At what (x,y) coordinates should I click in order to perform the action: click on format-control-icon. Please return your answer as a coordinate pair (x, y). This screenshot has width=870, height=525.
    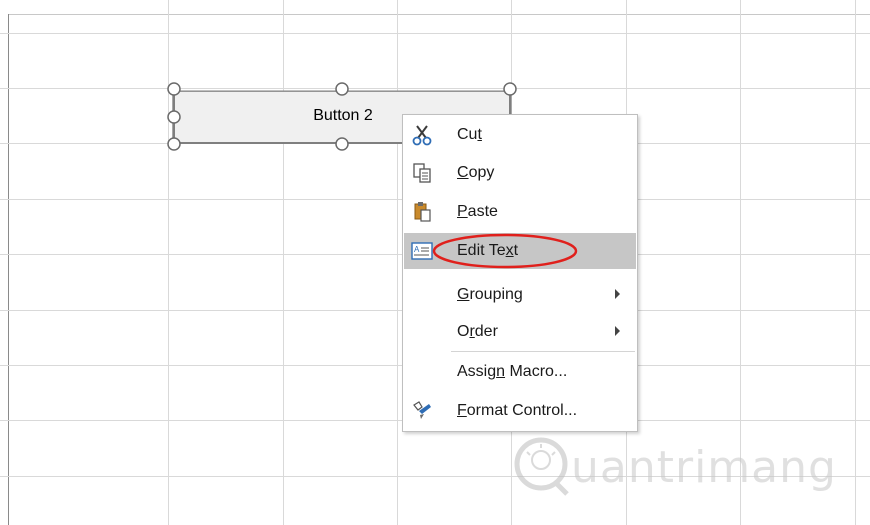
    Looking at the image, I should click on (422, 410).